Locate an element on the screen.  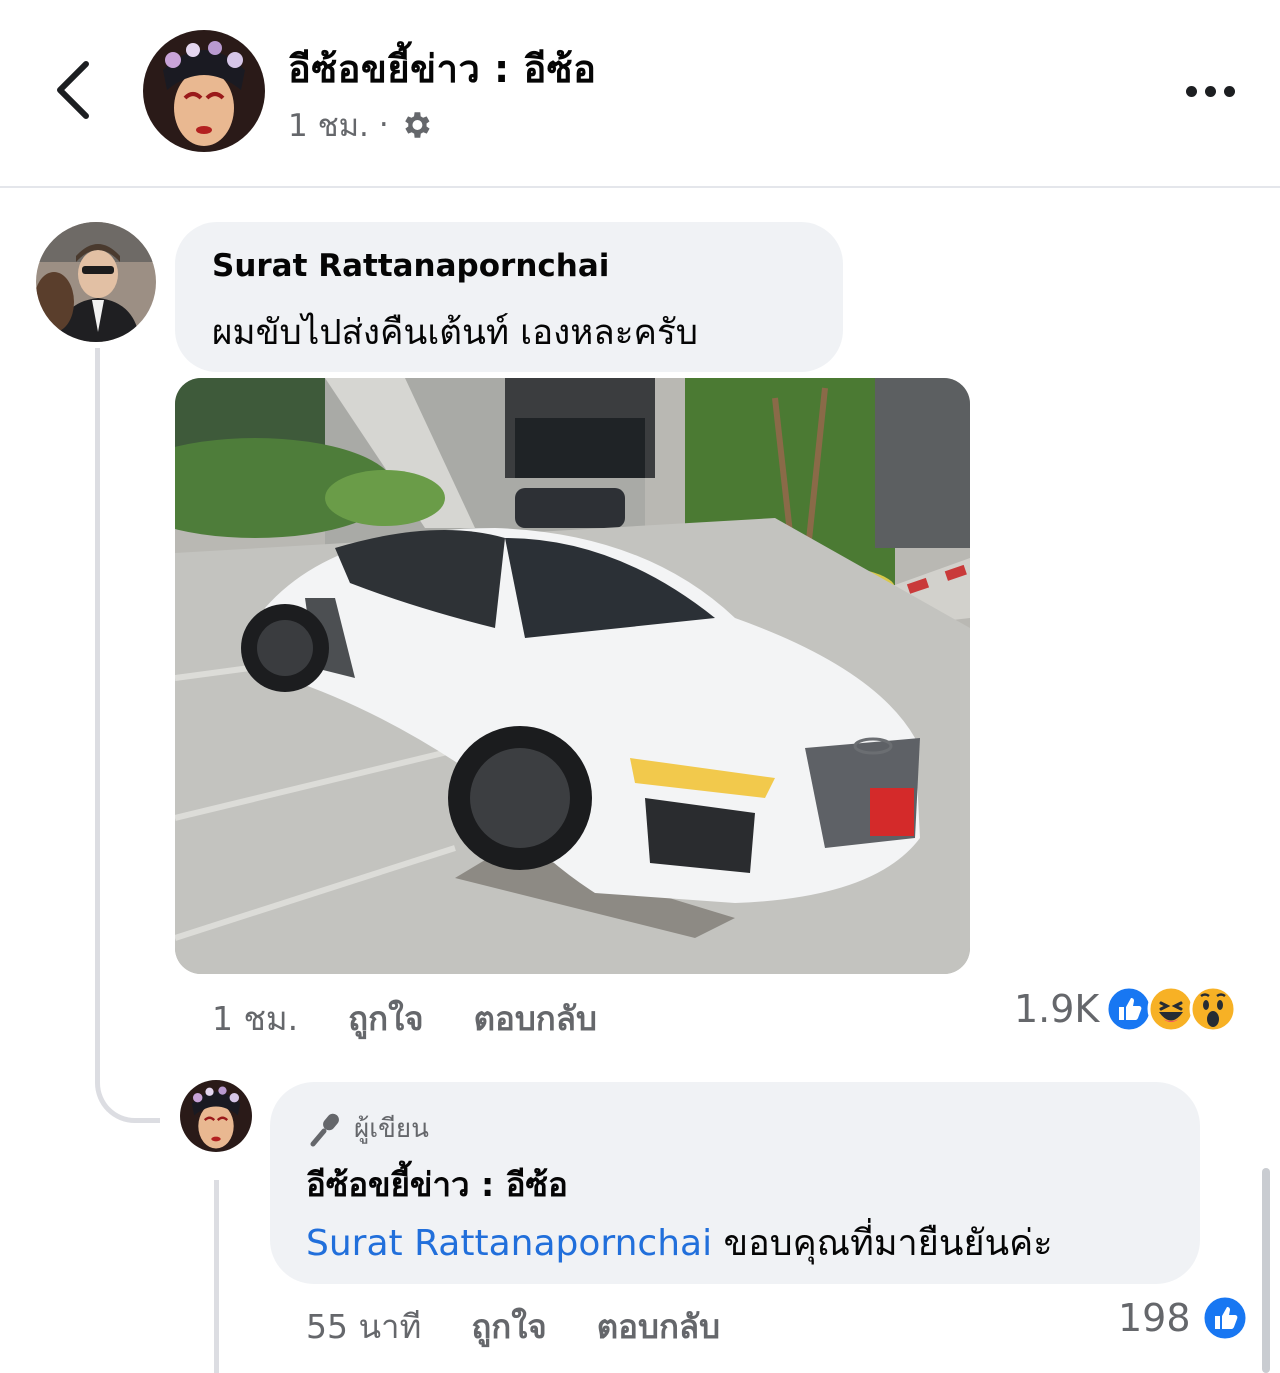
more-options-icon is located at coordinates (1191, 91).